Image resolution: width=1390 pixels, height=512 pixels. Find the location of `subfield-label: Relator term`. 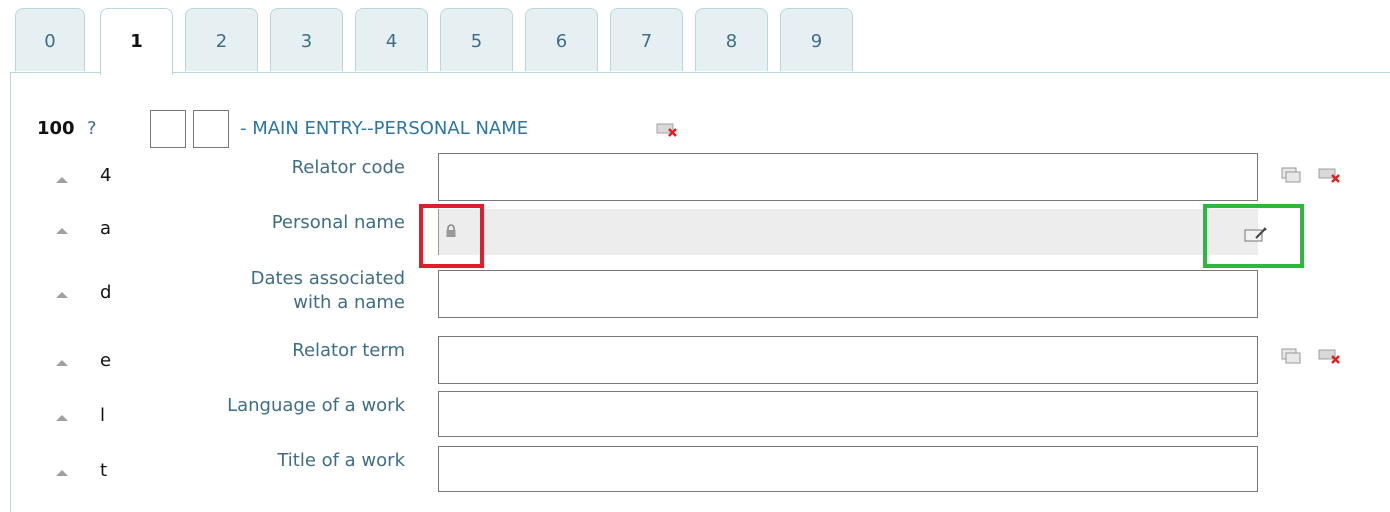

subfield-label: Relator term is located at coordinates (348, 351).